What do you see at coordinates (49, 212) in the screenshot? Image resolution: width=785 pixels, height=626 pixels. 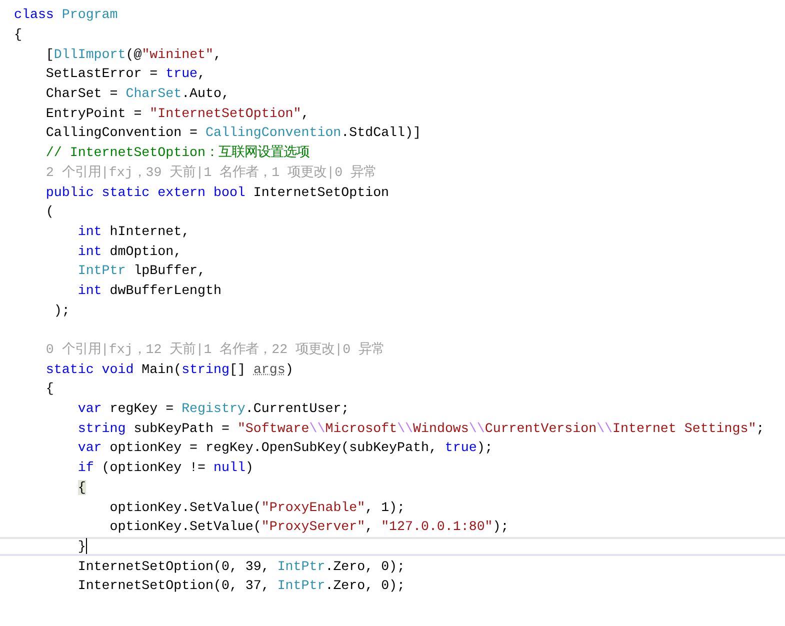 I see `code-line: (` at bounding box center [49, 212].